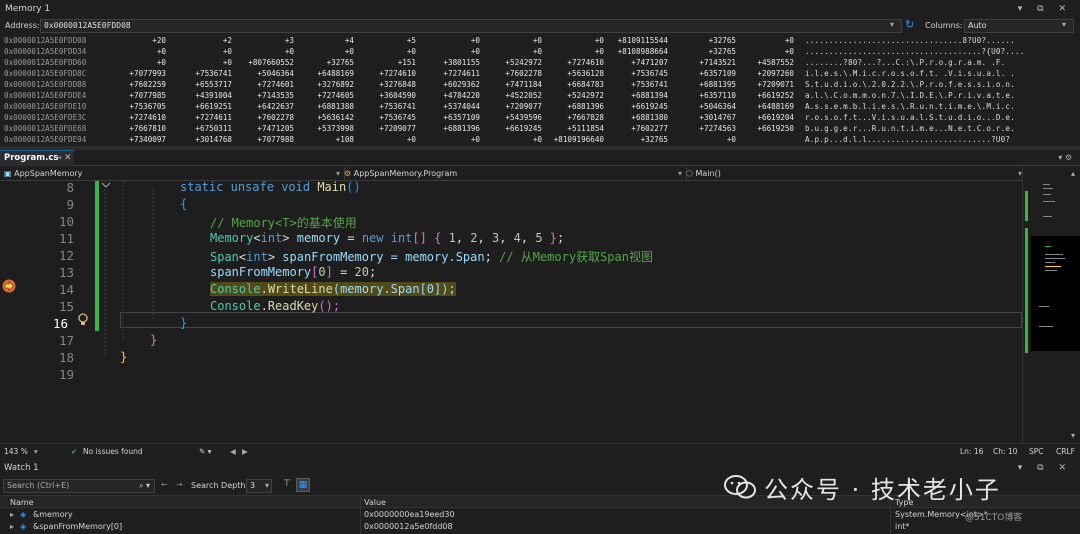 Image resolution: width=1080 pixels, height=534 pixels. I want to click on memory-cell: +6619251, so click(197, 106).